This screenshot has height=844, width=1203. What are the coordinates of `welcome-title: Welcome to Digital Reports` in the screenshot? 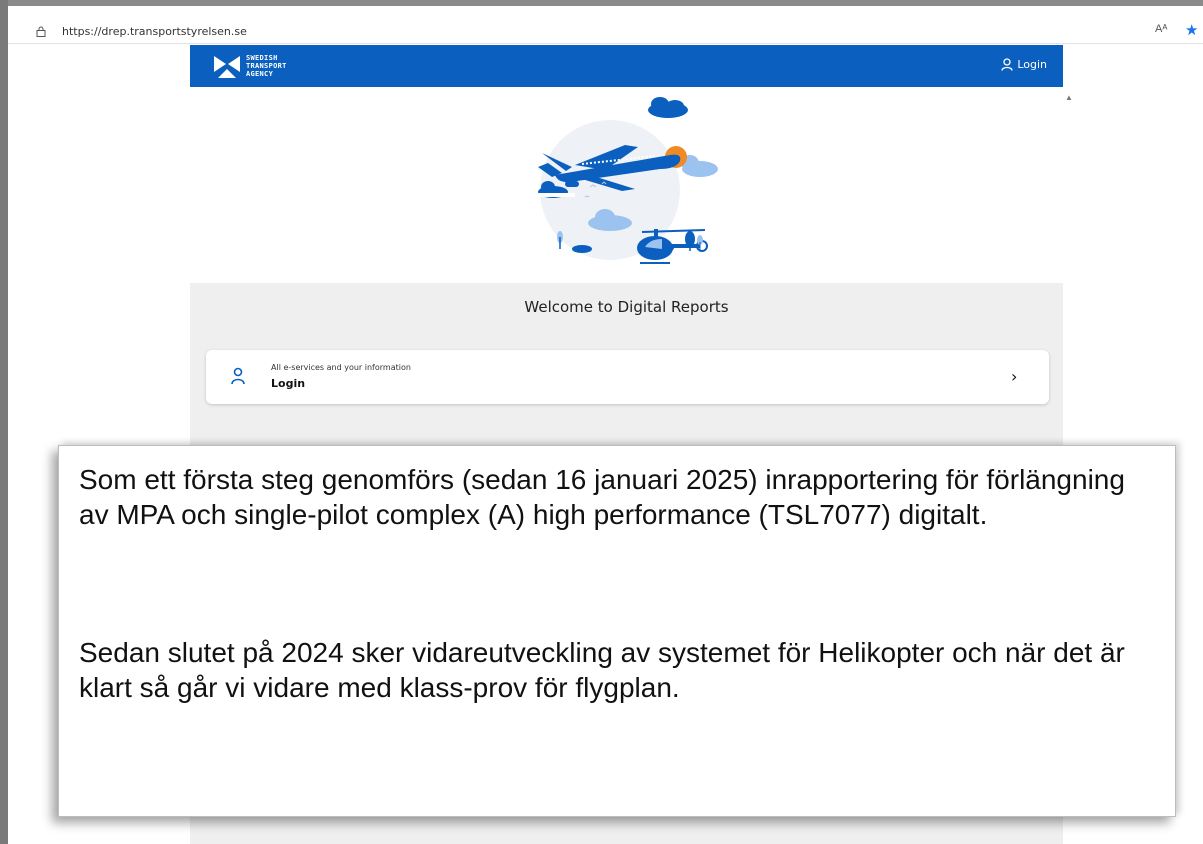 It's located at (626, 307).